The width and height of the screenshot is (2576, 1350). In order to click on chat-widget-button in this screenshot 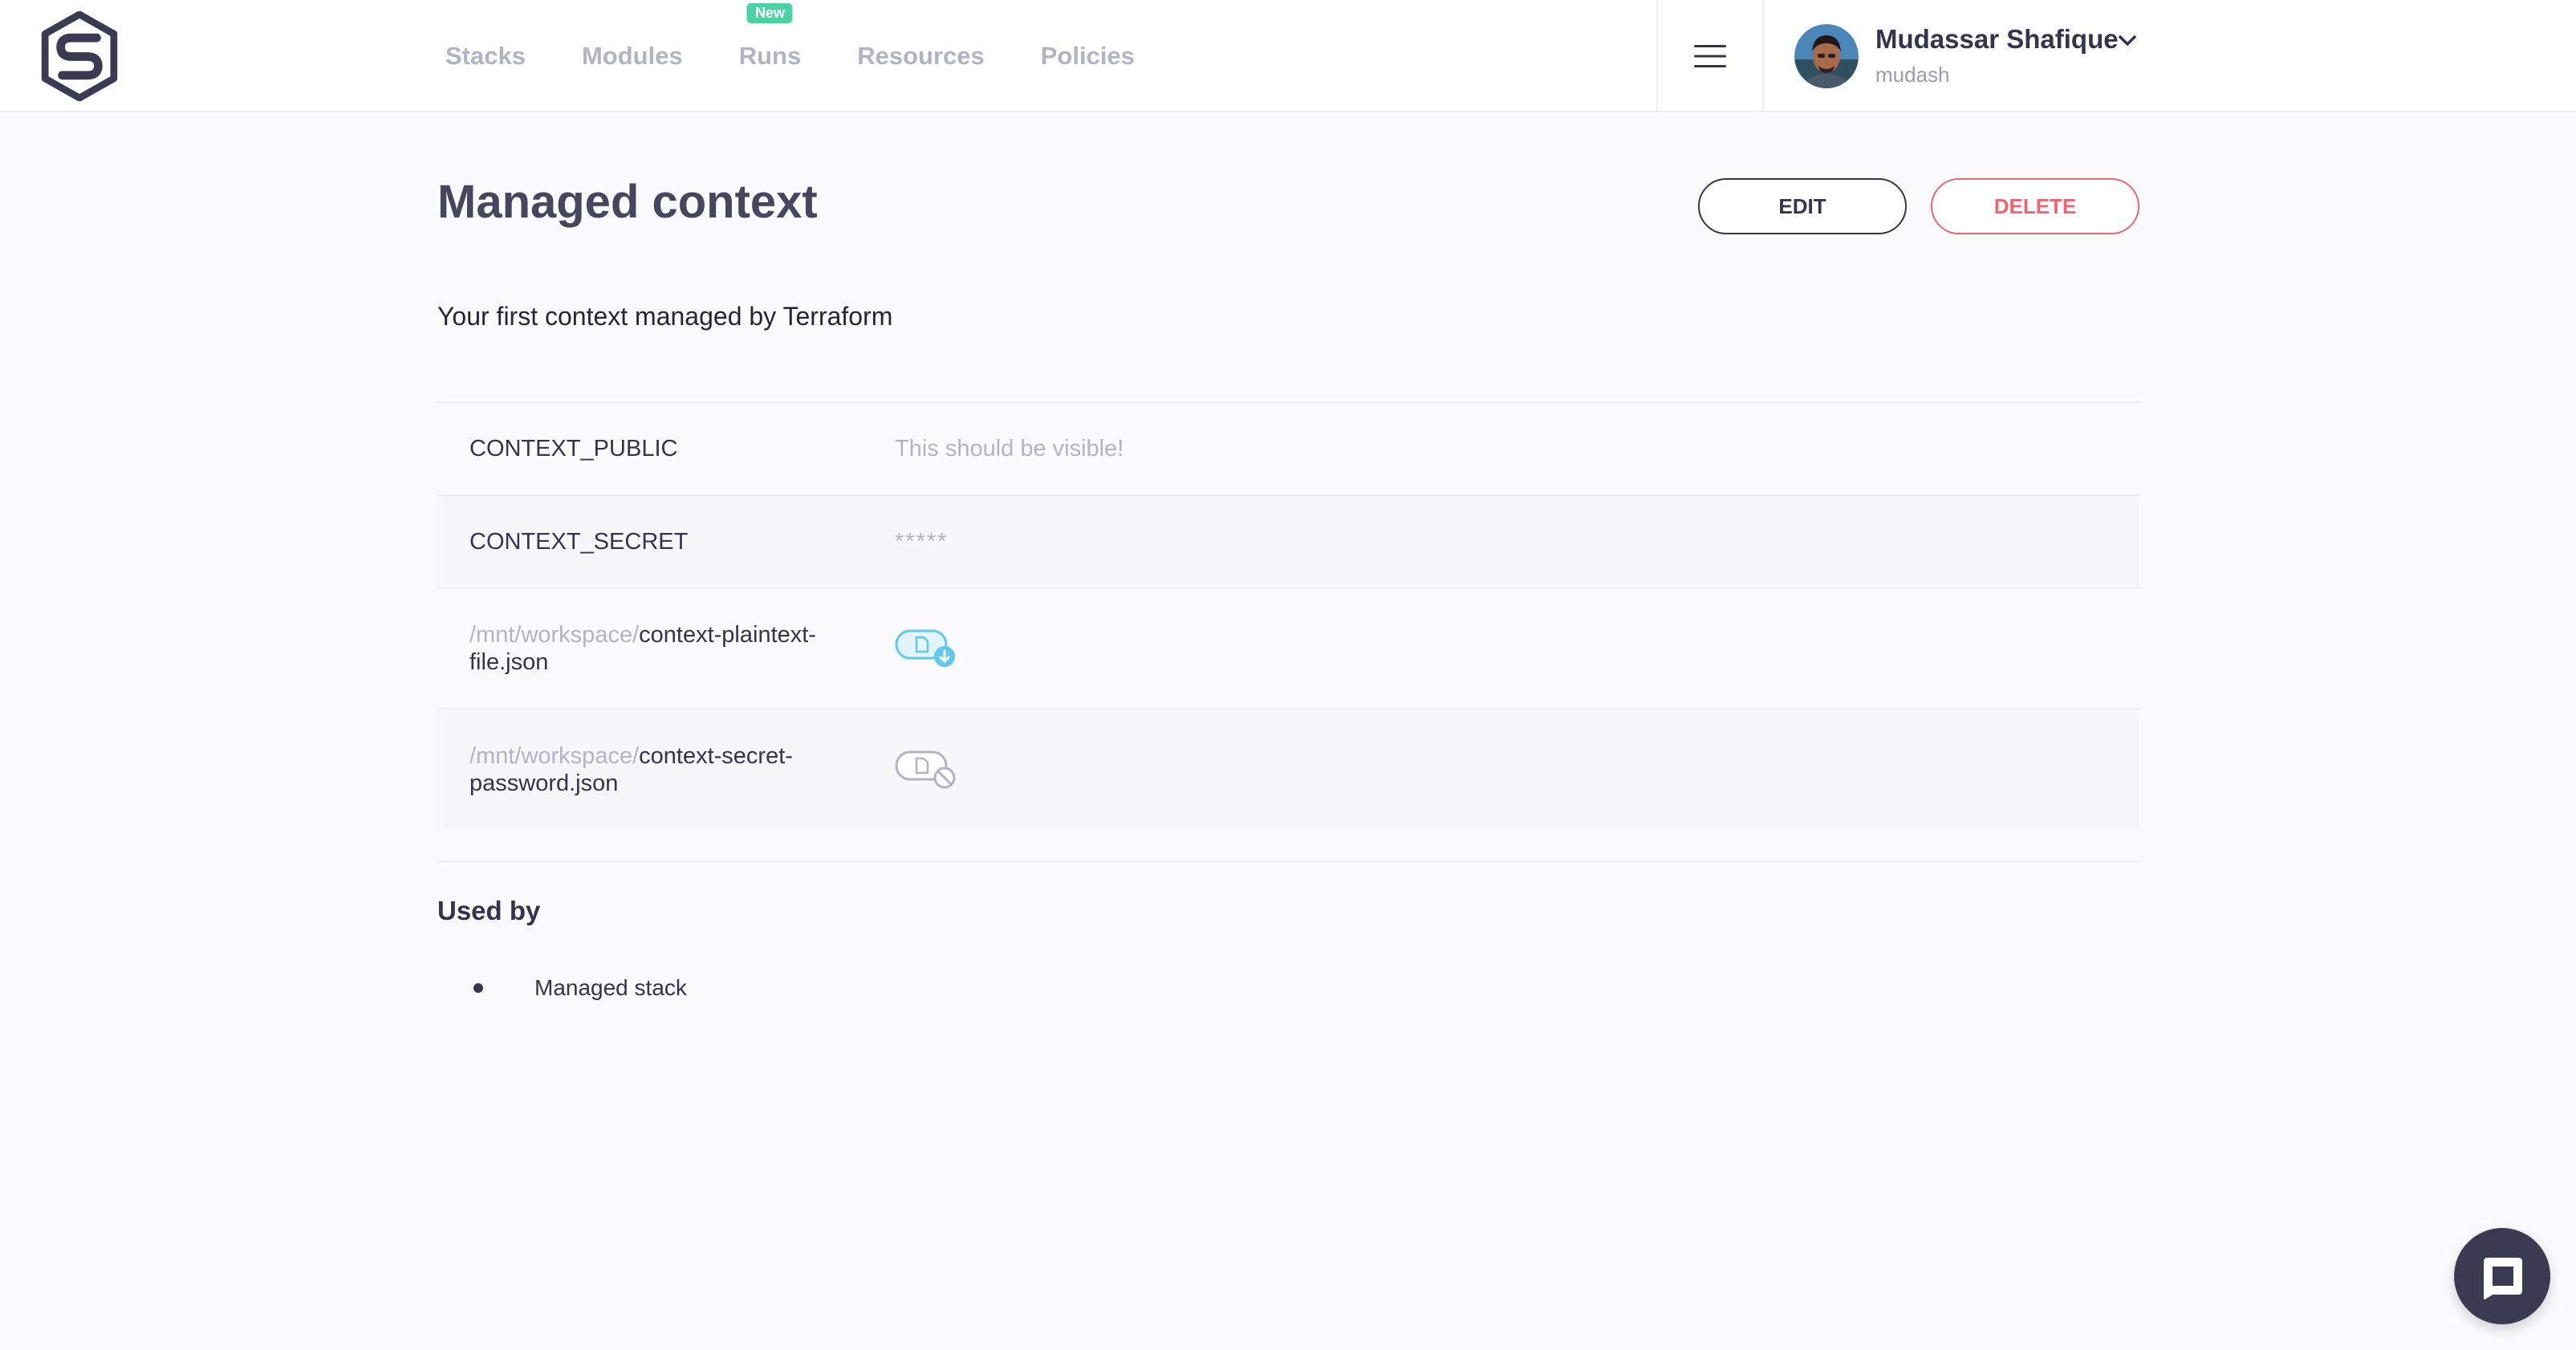, I will do `click(2502, 1276)`.